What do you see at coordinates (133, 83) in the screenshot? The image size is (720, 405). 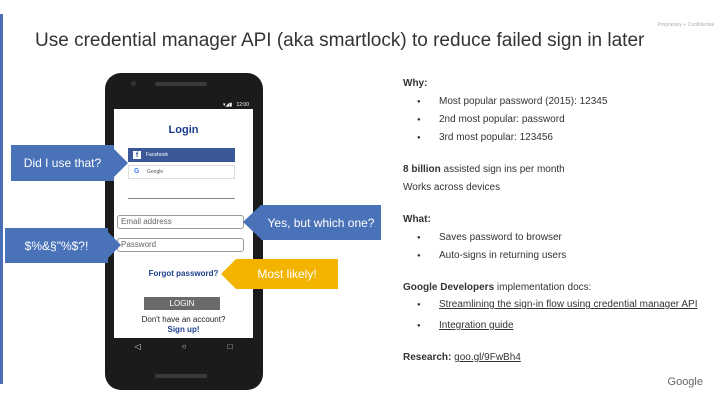 I see `phone-camera` at bounding box center [133, 83].